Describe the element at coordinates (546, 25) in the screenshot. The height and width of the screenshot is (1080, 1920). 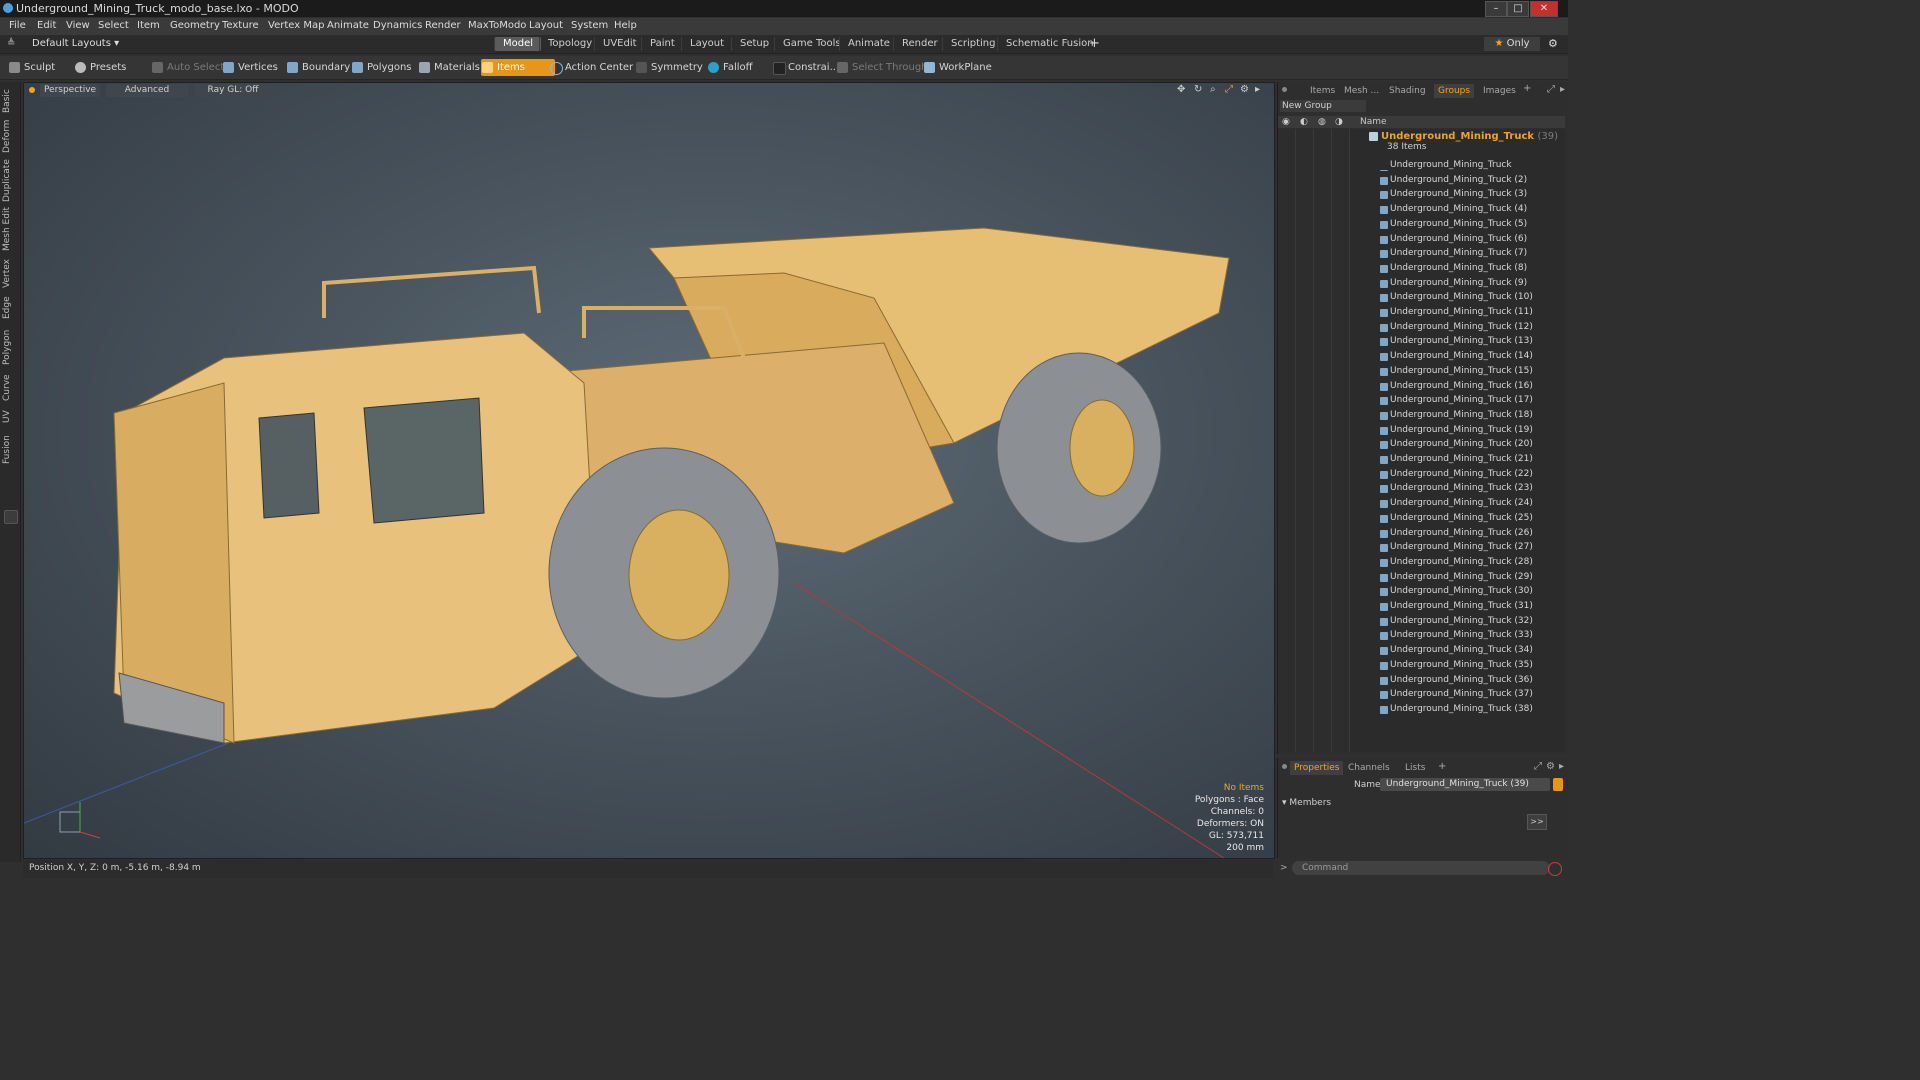
I see `menu-layout: Layout` at that location.